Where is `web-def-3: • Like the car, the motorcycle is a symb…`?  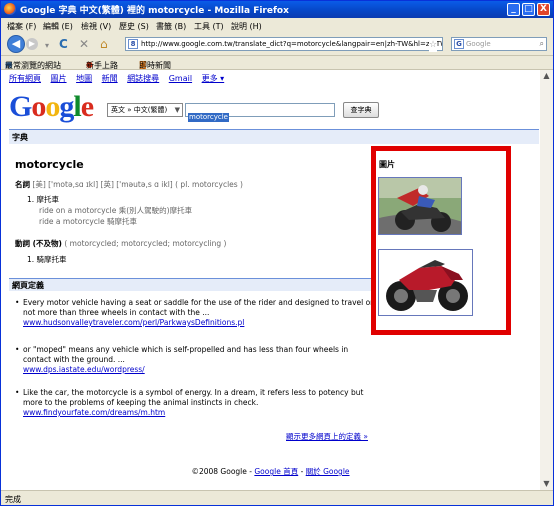 web-def-3: • Like the car, the motorcycle is a symb… is located at coordinates (195, 403).